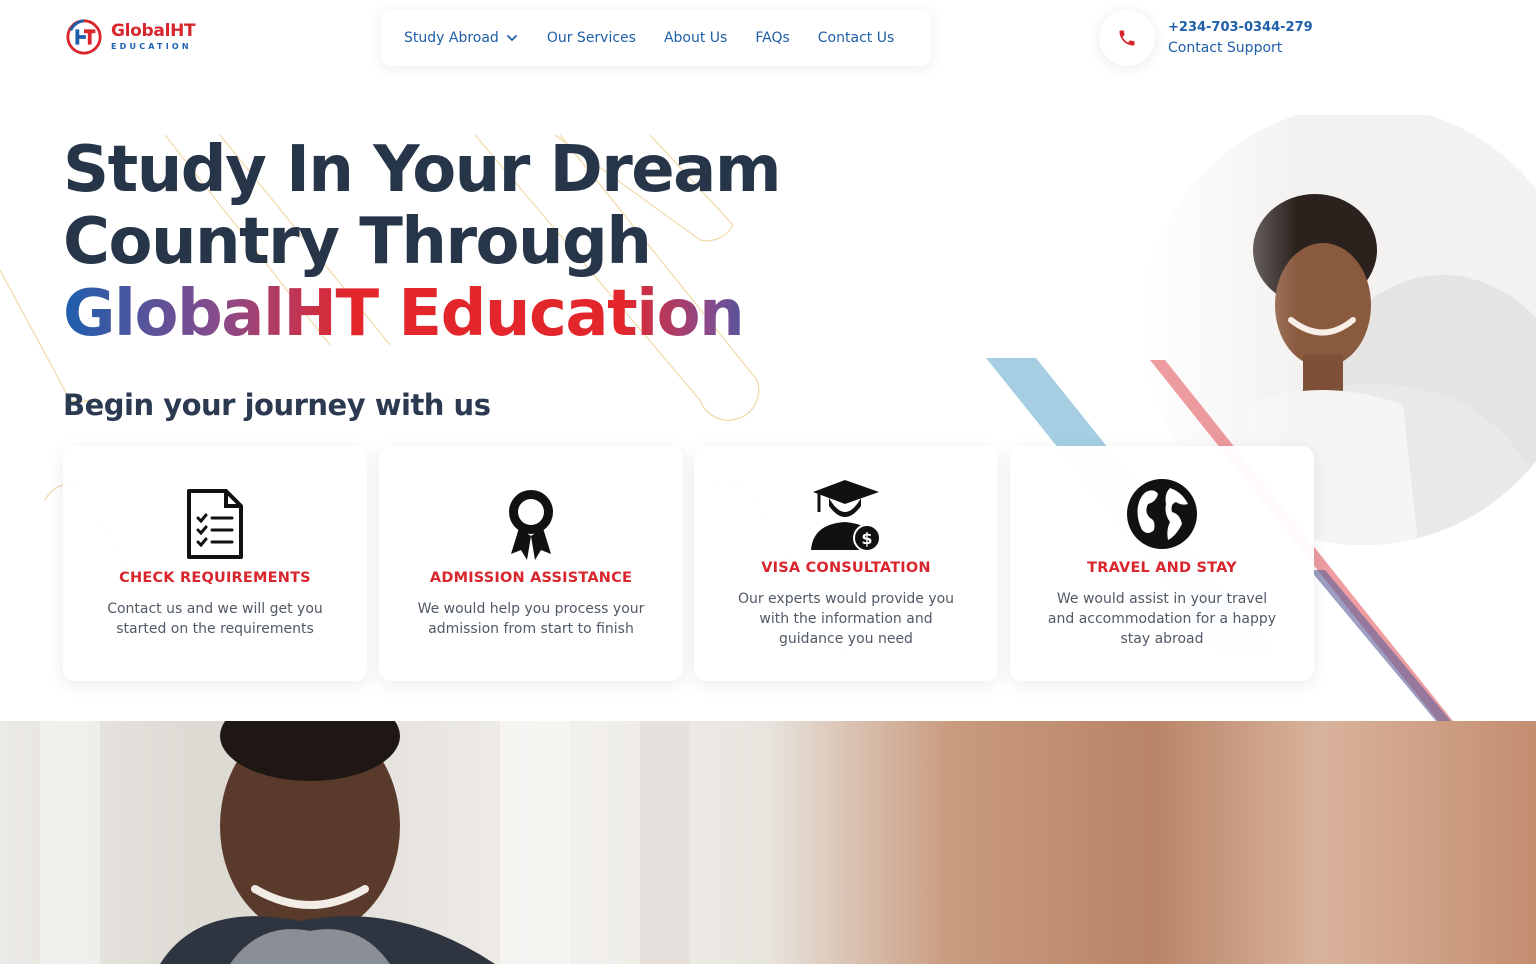  I want to click on hero-title-line-3: GlobalHT Education, so click(421, 314).